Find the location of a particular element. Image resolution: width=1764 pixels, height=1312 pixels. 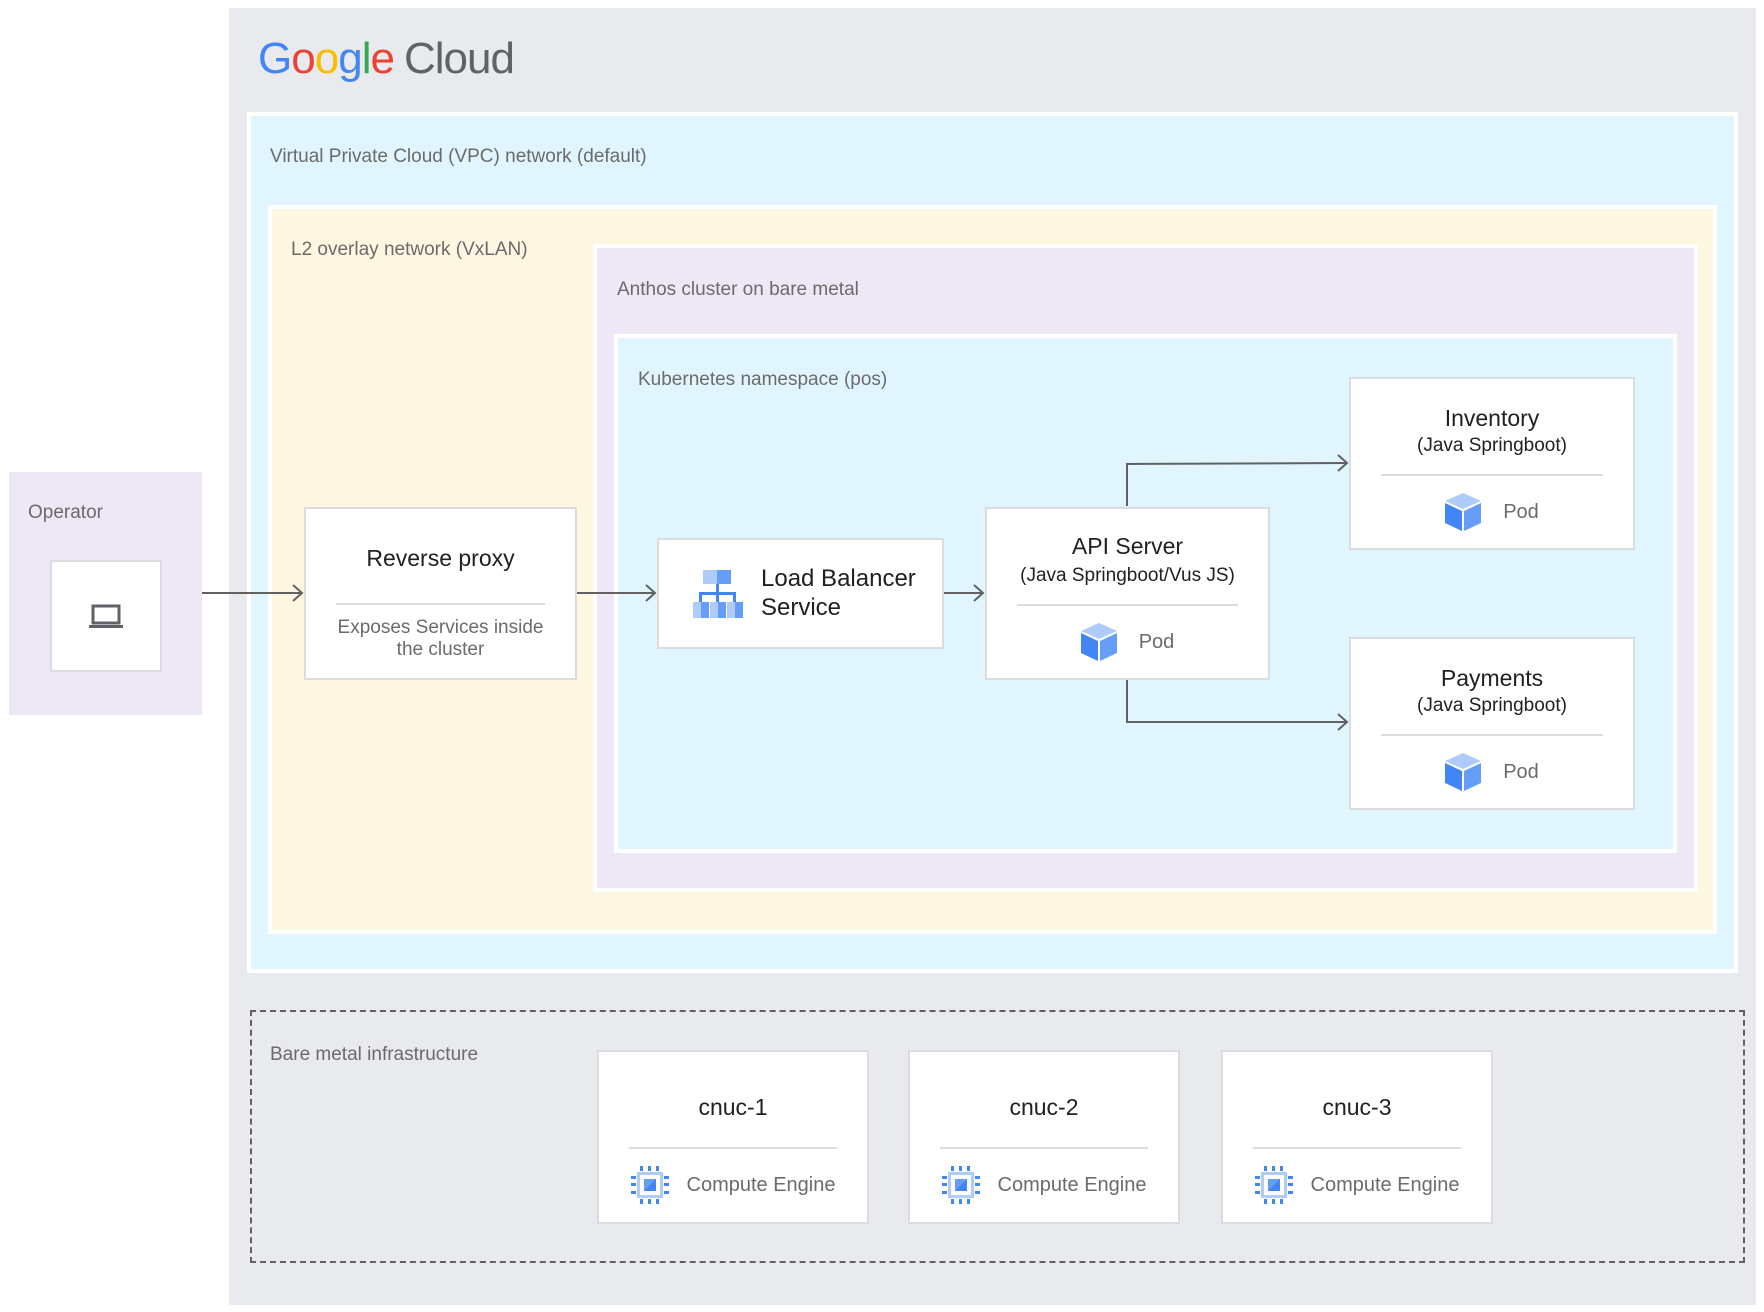

edge-lb-to-api is located at coordinates (964, 593).